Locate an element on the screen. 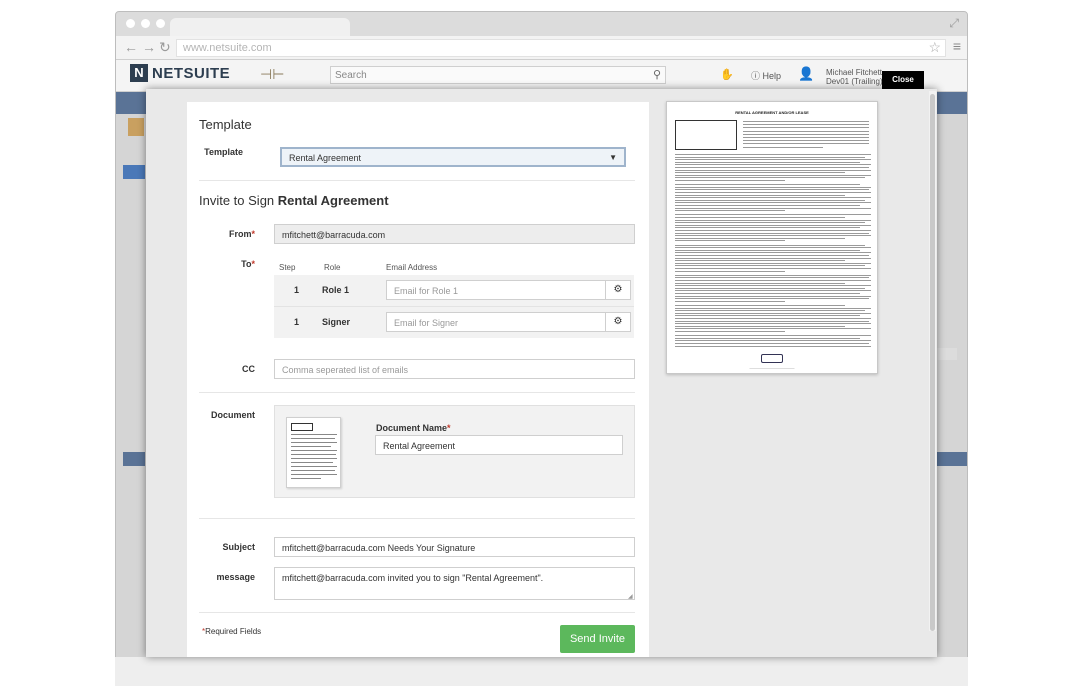 The width and height of the screenshot is (1080, 686). modal-scrollbar-thumb is located at coordinates (932, 362).